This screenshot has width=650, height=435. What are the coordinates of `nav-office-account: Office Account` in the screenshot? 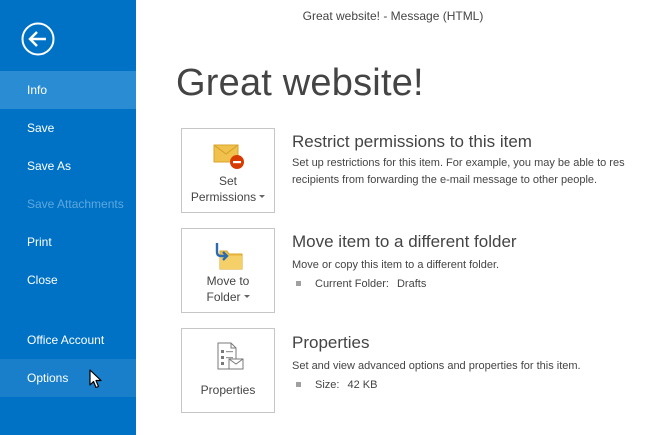 It's located at (68, 340).